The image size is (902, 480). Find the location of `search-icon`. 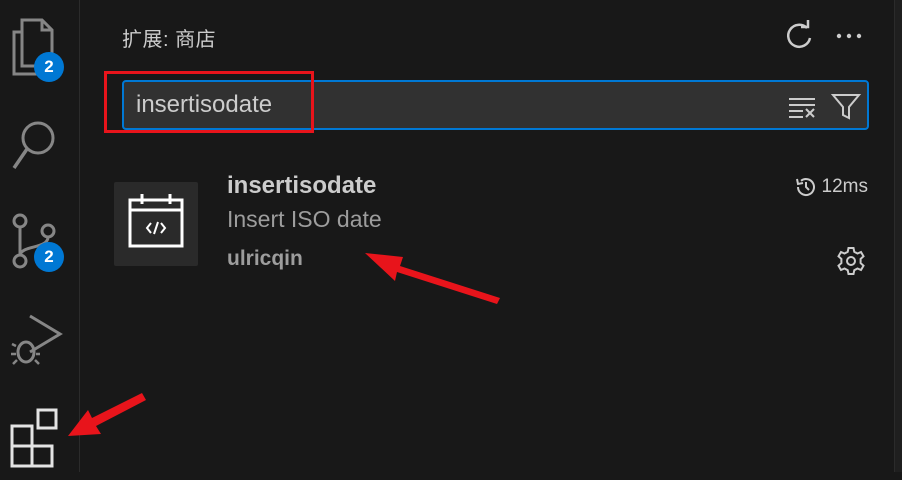

search-icon is located at coordinates (33, 145).